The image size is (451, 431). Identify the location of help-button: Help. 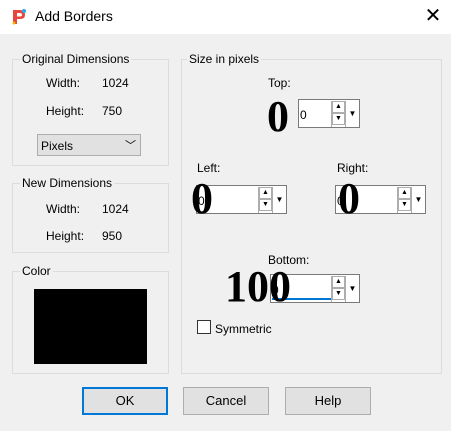
(328, 401).